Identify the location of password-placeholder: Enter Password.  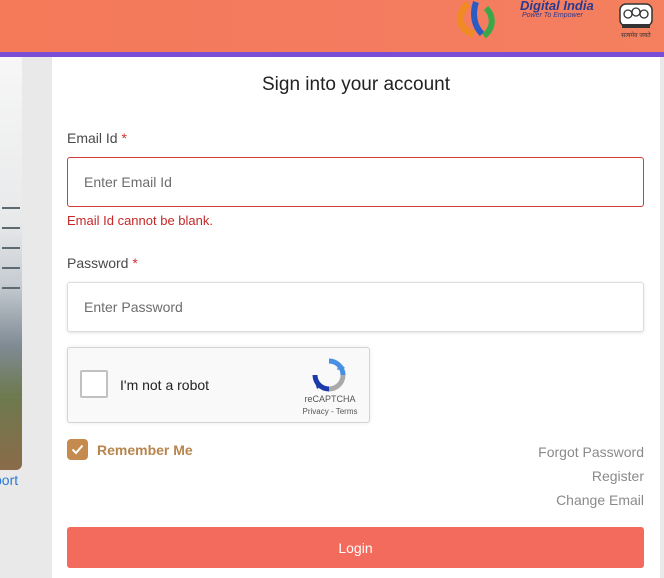
(133, 307).